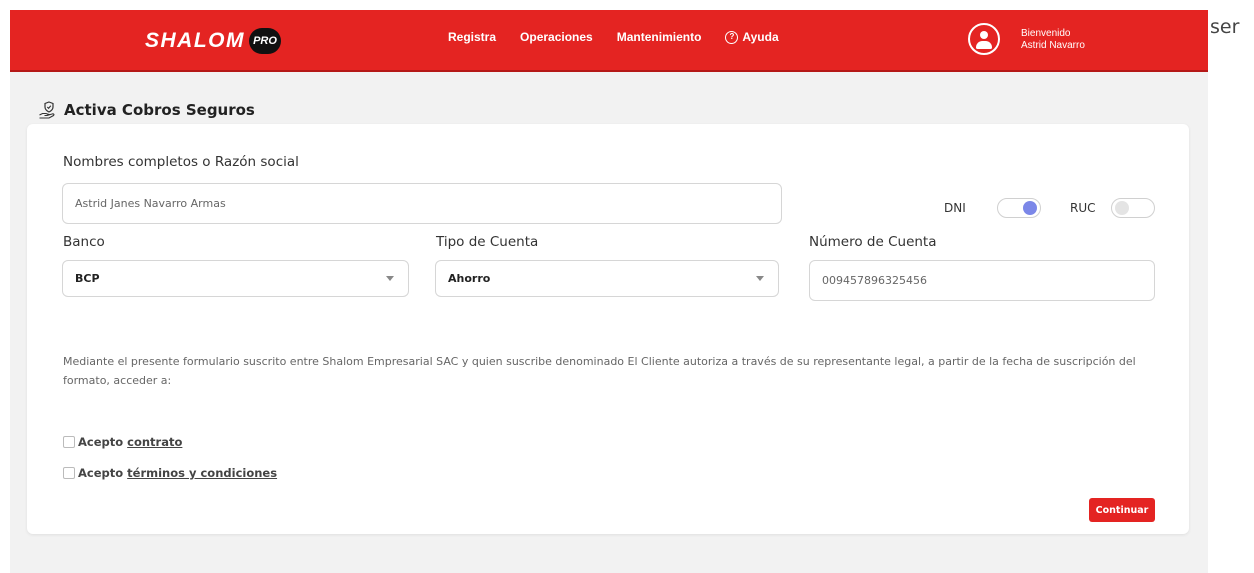 The height and width of the screenshot is (573, 1254). I want to click on ruc-toggle, so click(1133, 208).